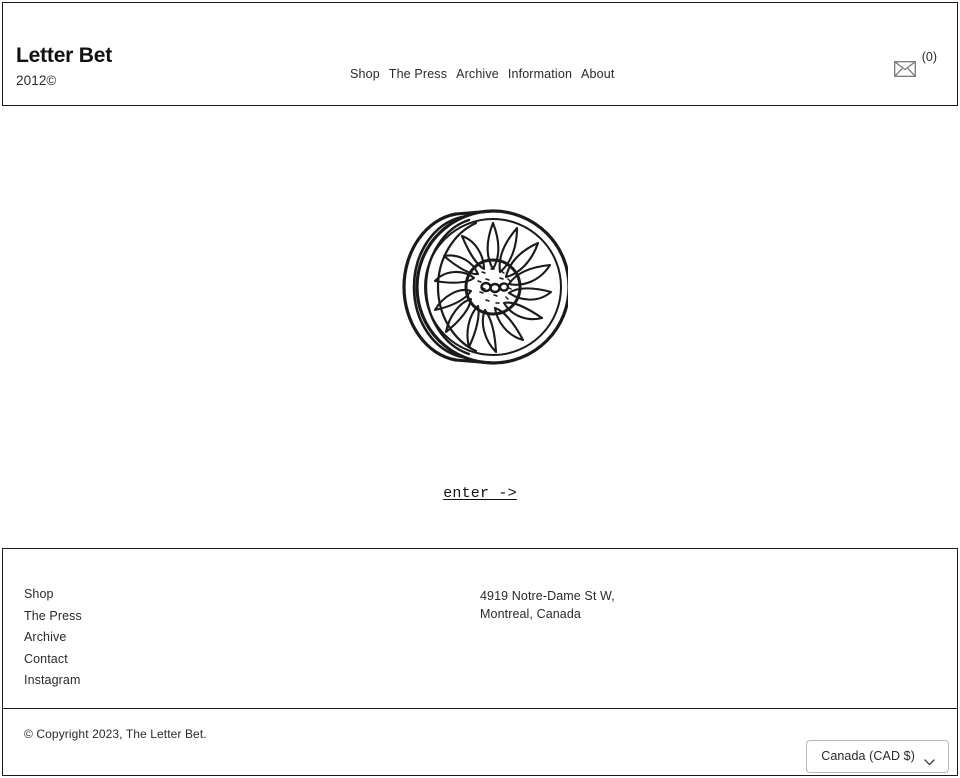 This screenshot has height=778, width=960. Describe the element at coordinates (365, 74) in the screenshot. I see `nav-item-shop: Shop` at that location.